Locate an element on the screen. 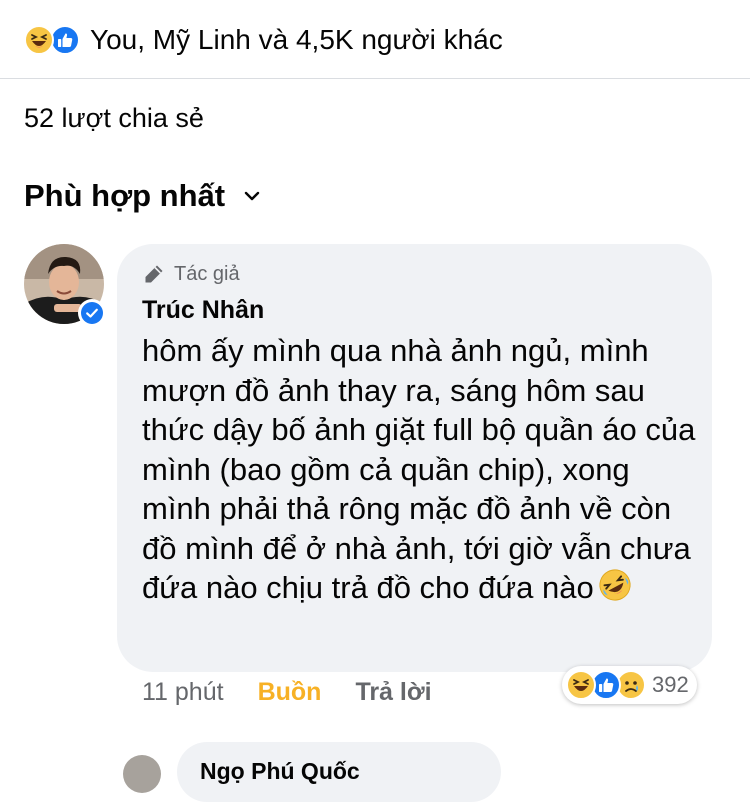  shares-count: 52 lượt chia sẻ is located at coordinates (114, 118).